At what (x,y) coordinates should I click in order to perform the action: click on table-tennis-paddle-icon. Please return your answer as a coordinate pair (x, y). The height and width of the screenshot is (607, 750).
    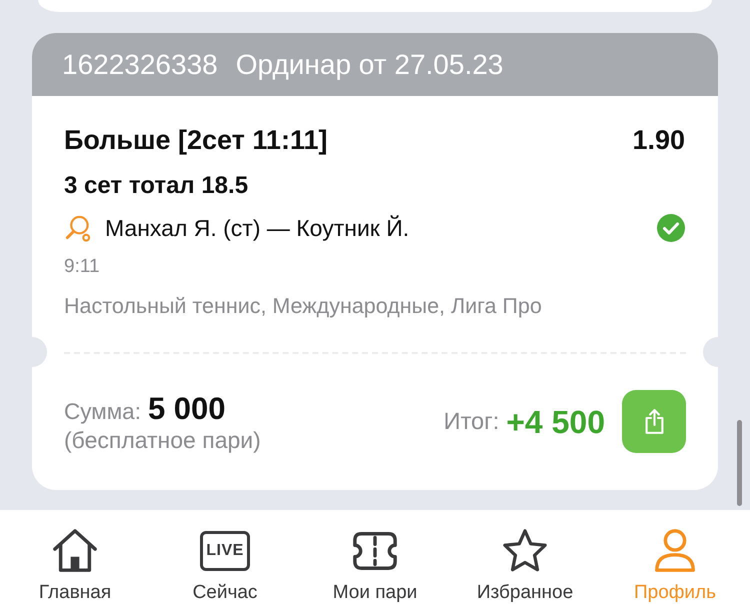
    Looking at the image, I should click on (77, 228).